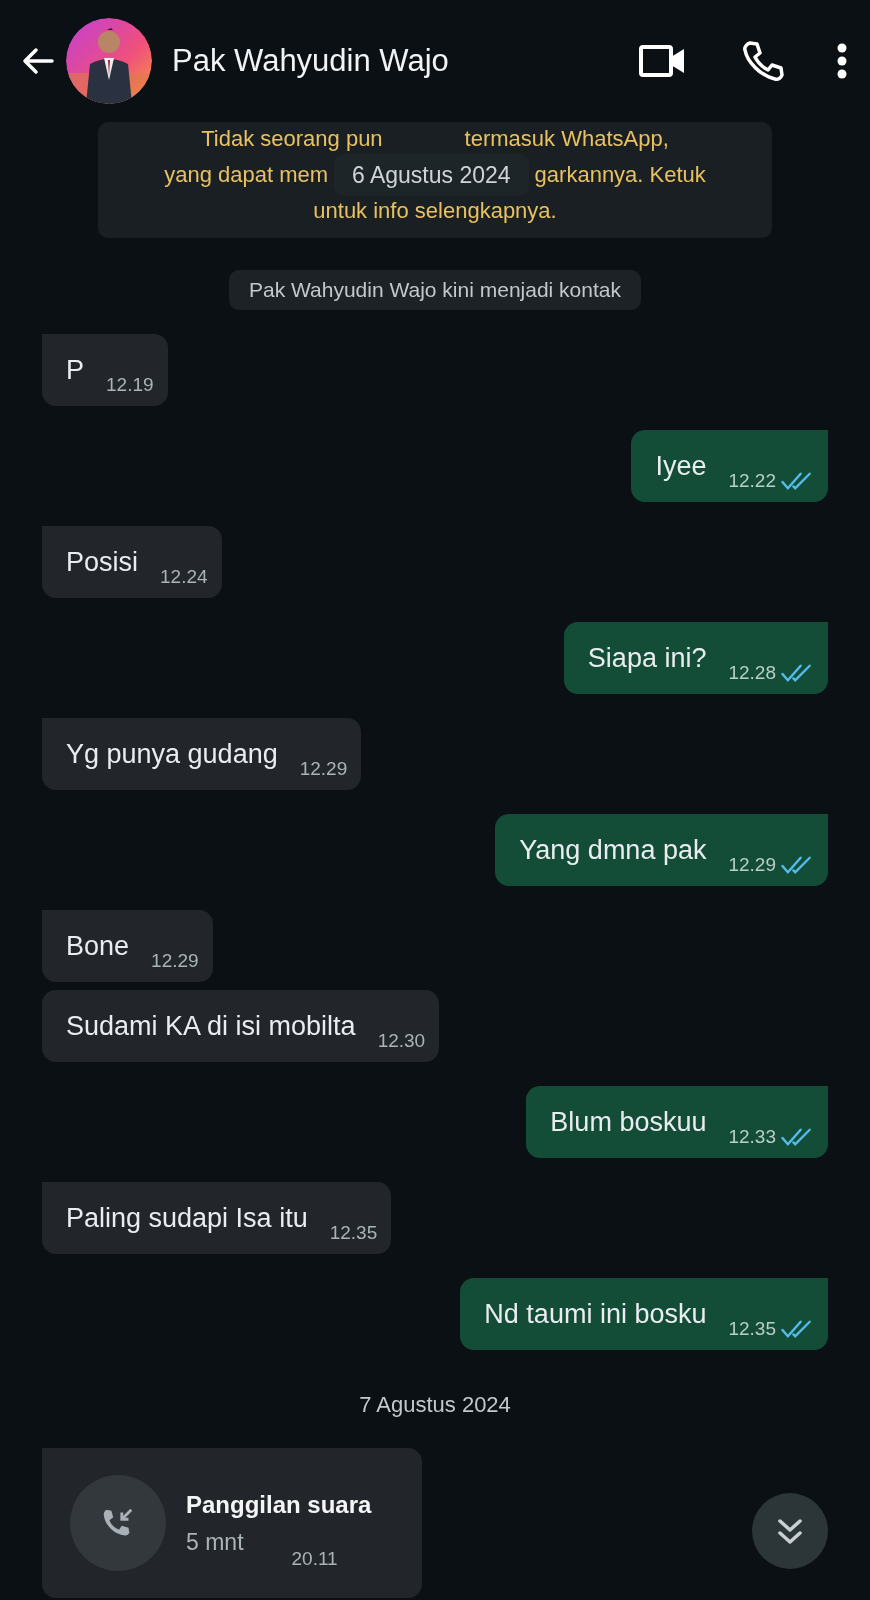 This screenshot has height=1600, width=870. What do you see at coordinates (628, 1122) in the screenshot?
I see `message-text: Blum boskuu` at bounding box center [628, 1122].